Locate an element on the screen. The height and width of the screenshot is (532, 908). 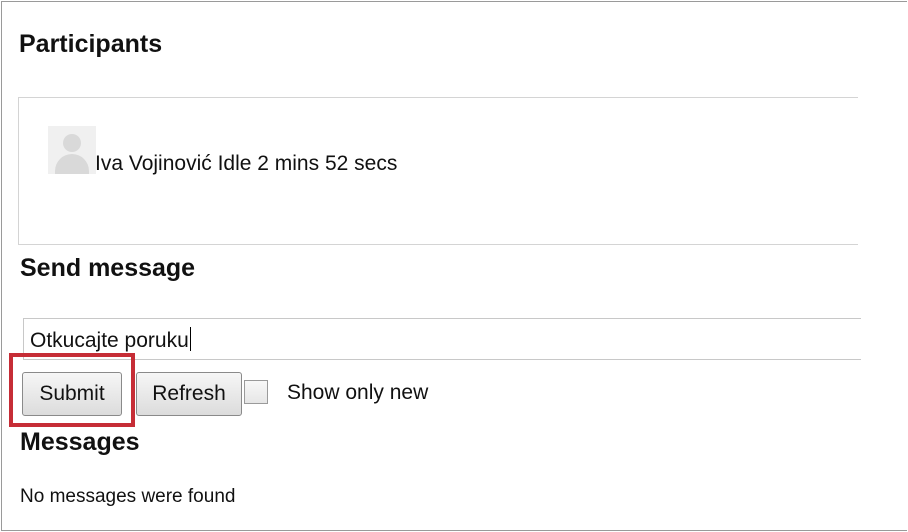
show-only-new-checkbox is located at coordinates (256, 392).